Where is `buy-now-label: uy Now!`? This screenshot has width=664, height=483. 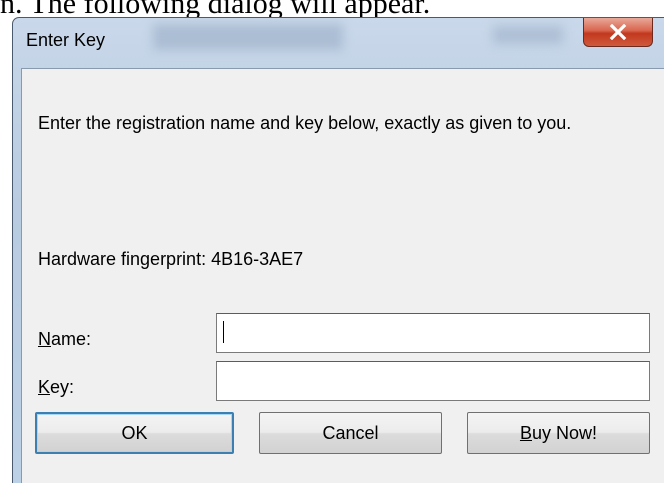 buy-now-label: uy Now! is located at coordinates (564, 432).